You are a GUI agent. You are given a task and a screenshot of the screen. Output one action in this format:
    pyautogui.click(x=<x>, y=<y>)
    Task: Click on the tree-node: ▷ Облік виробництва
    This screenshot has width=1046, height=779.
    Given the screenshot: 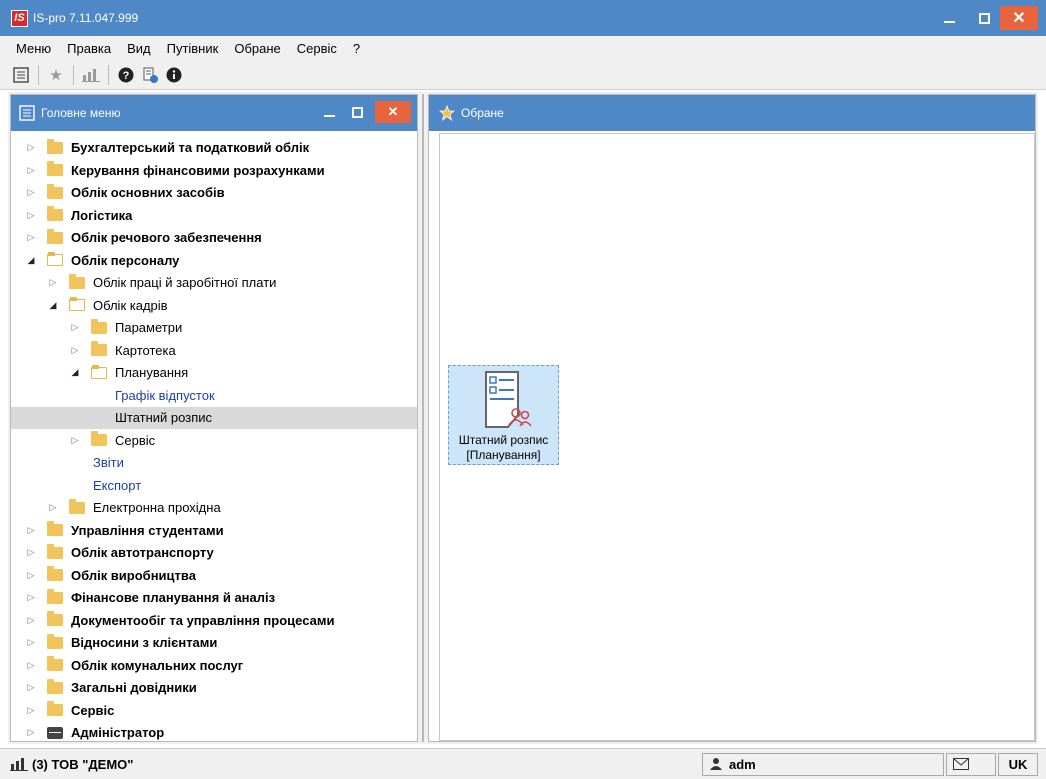 What is the action you would take?
    pyautogui.click(x=214, y=575)
    